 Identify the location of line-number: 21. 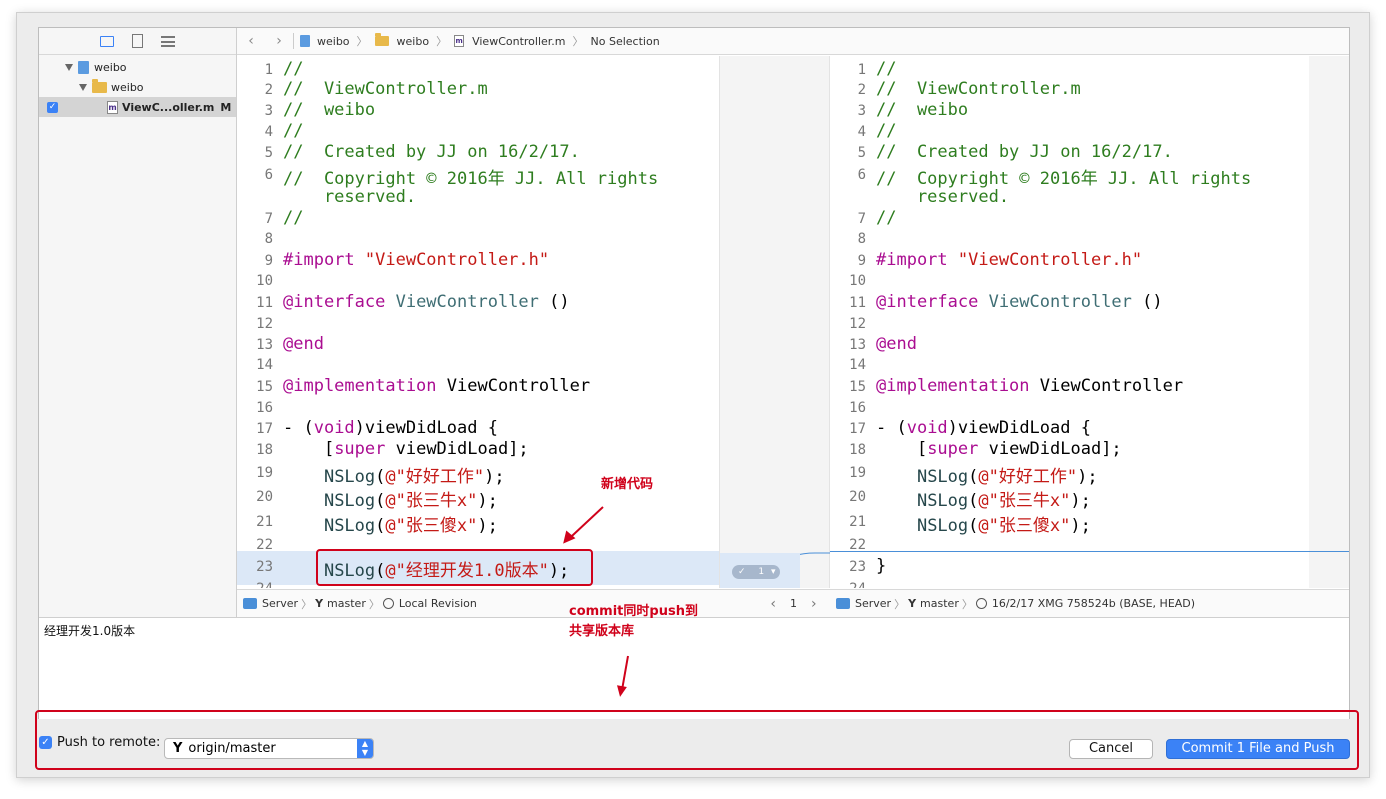
(264, 522).